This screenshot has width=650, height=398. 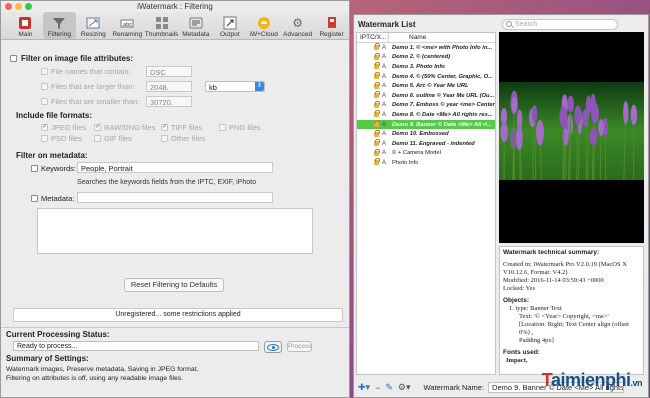 What do you see at coordinates (161, 25) in the screenshot?
I see `toolbar-thumbnails: Thumbnails` at bounding box center [161, 25].